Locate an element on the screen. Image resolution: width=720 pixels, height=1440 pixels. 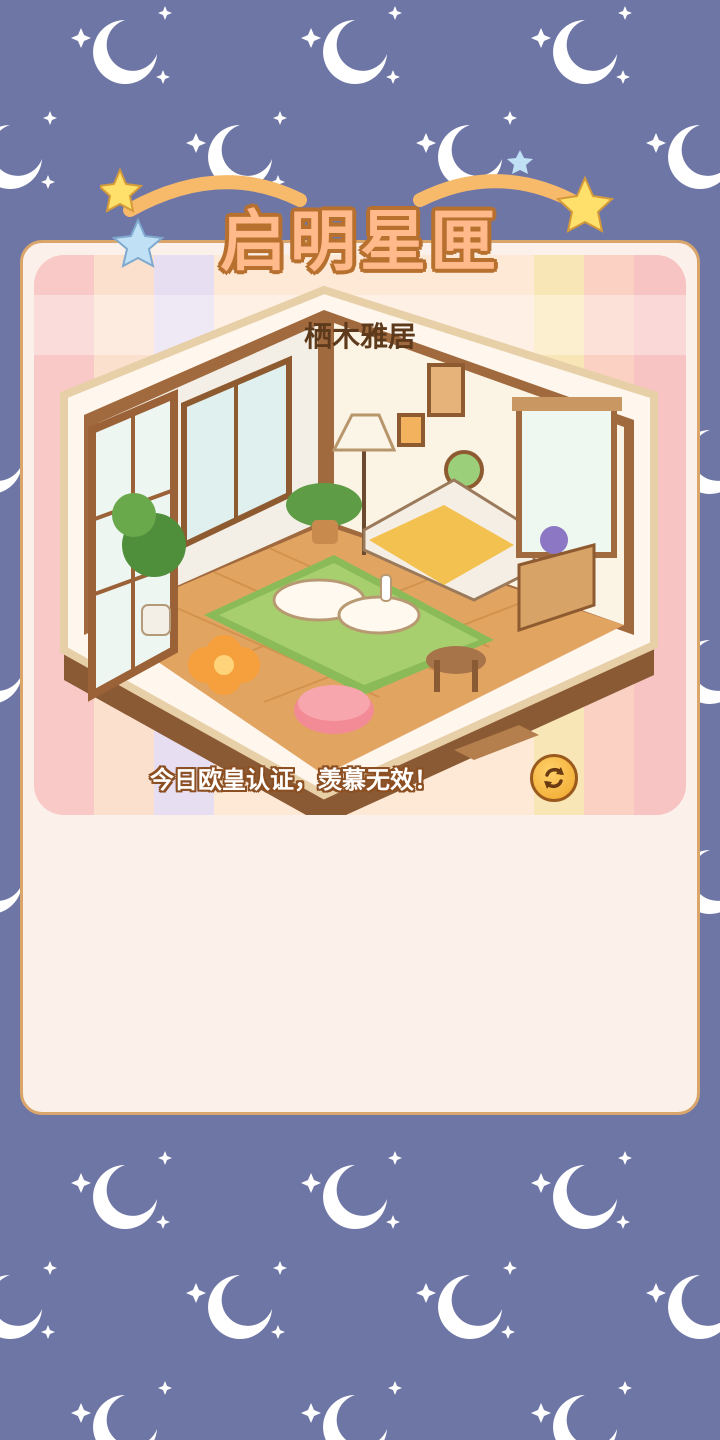
refresh-button is located at coordinates (554, 778).